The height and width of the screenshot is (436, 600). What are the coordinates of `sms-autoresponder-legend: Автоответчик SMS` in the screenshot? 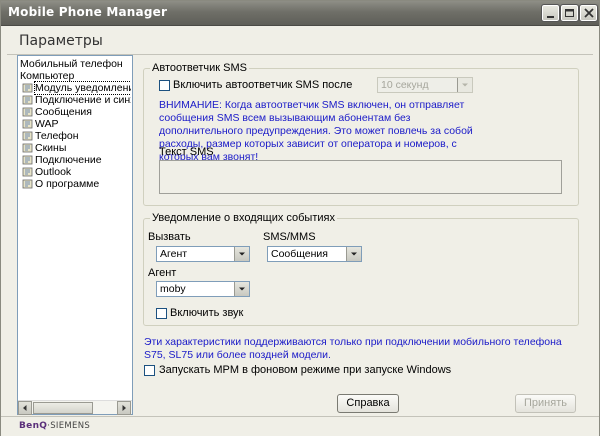 It's located at (199, 68).